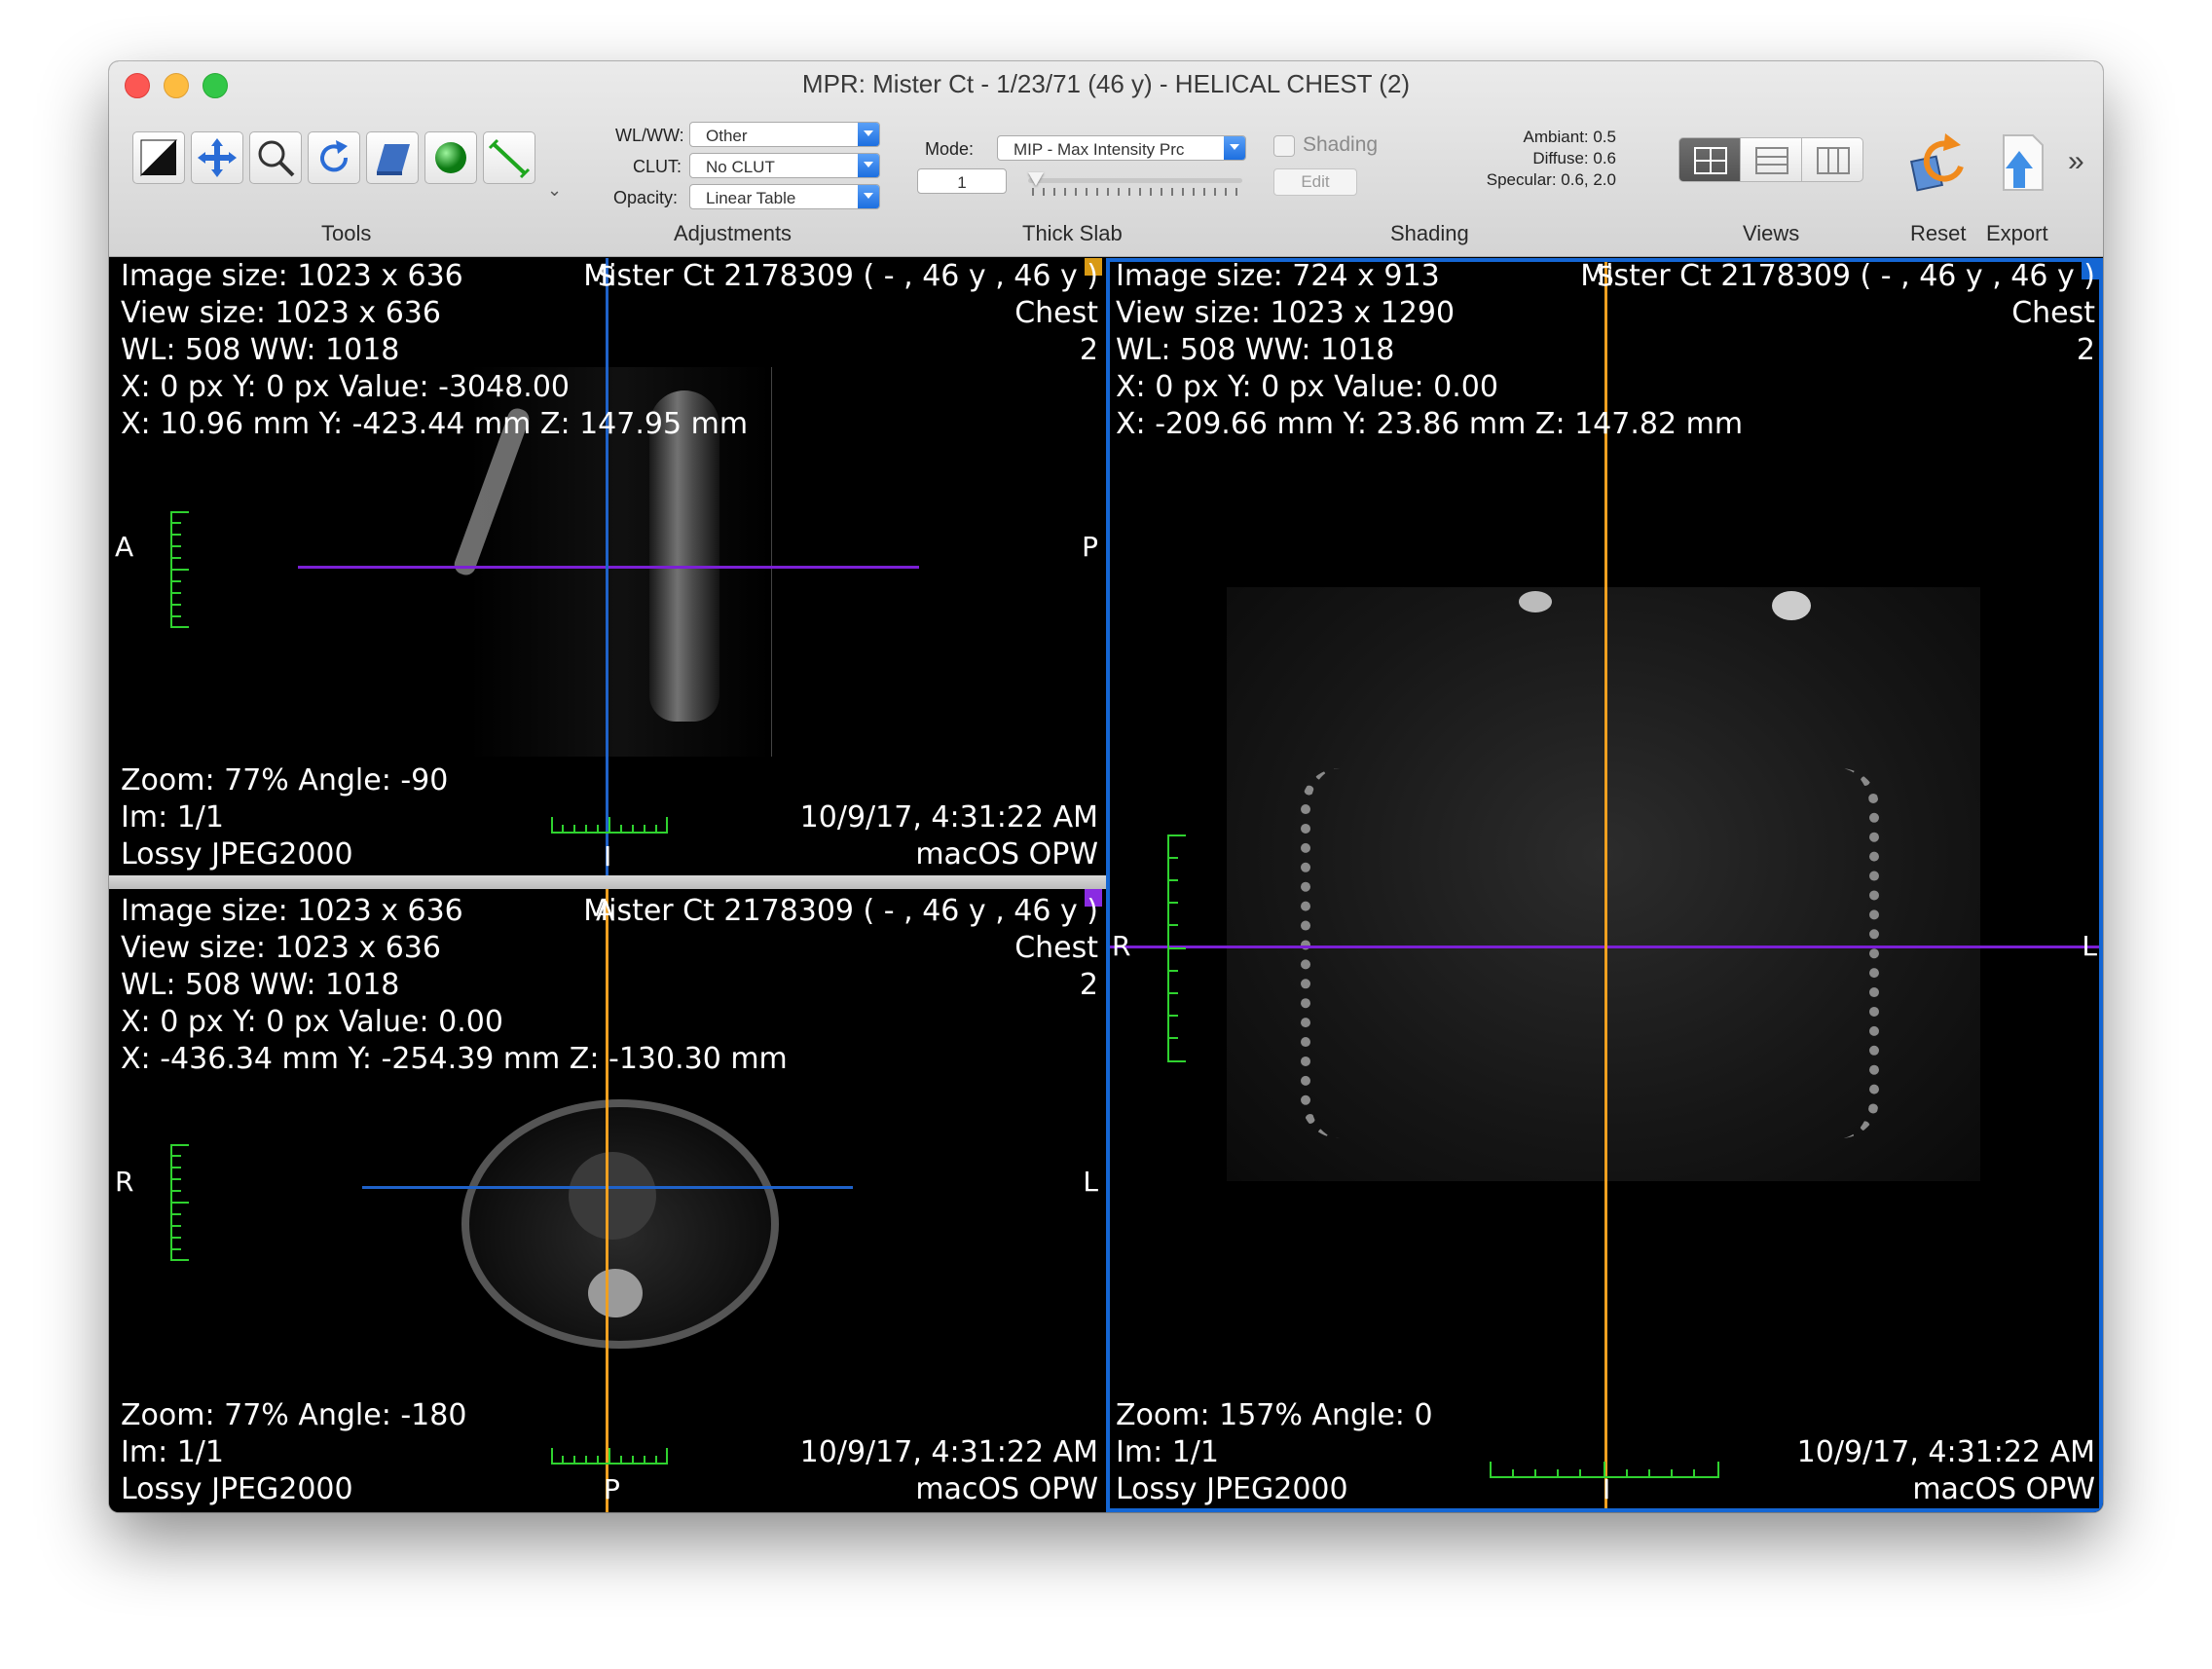 The height and width of the screenshot is (1669, 2212). I want to click on mode-value: MIP - Max Intensity Prc, so click(1099, 149).